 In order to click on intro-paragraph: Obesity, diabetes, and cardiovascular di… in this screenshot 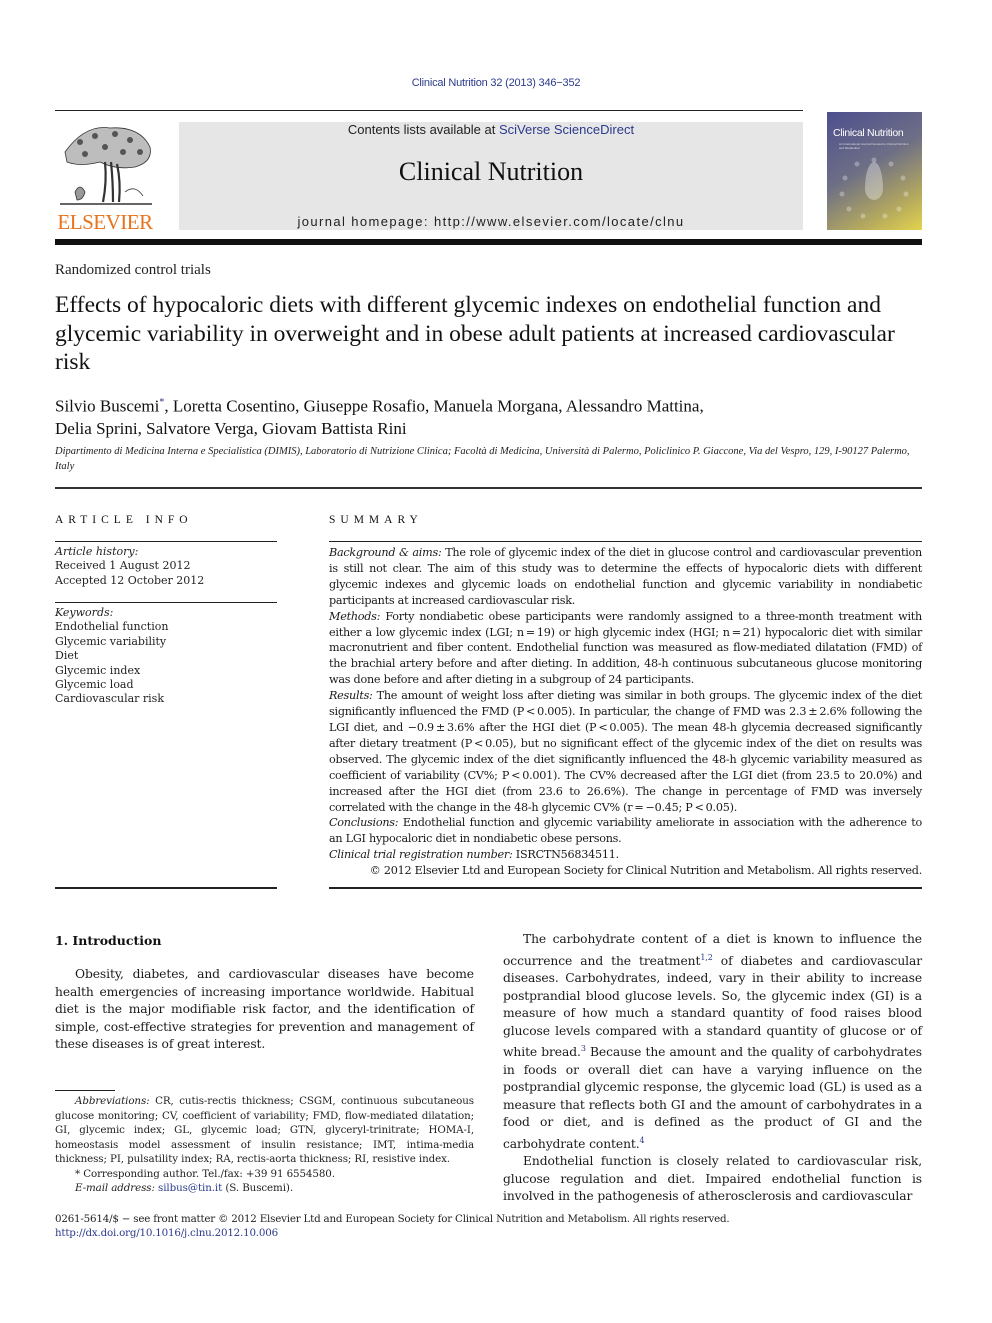, I will do `click(264, 1009)`.